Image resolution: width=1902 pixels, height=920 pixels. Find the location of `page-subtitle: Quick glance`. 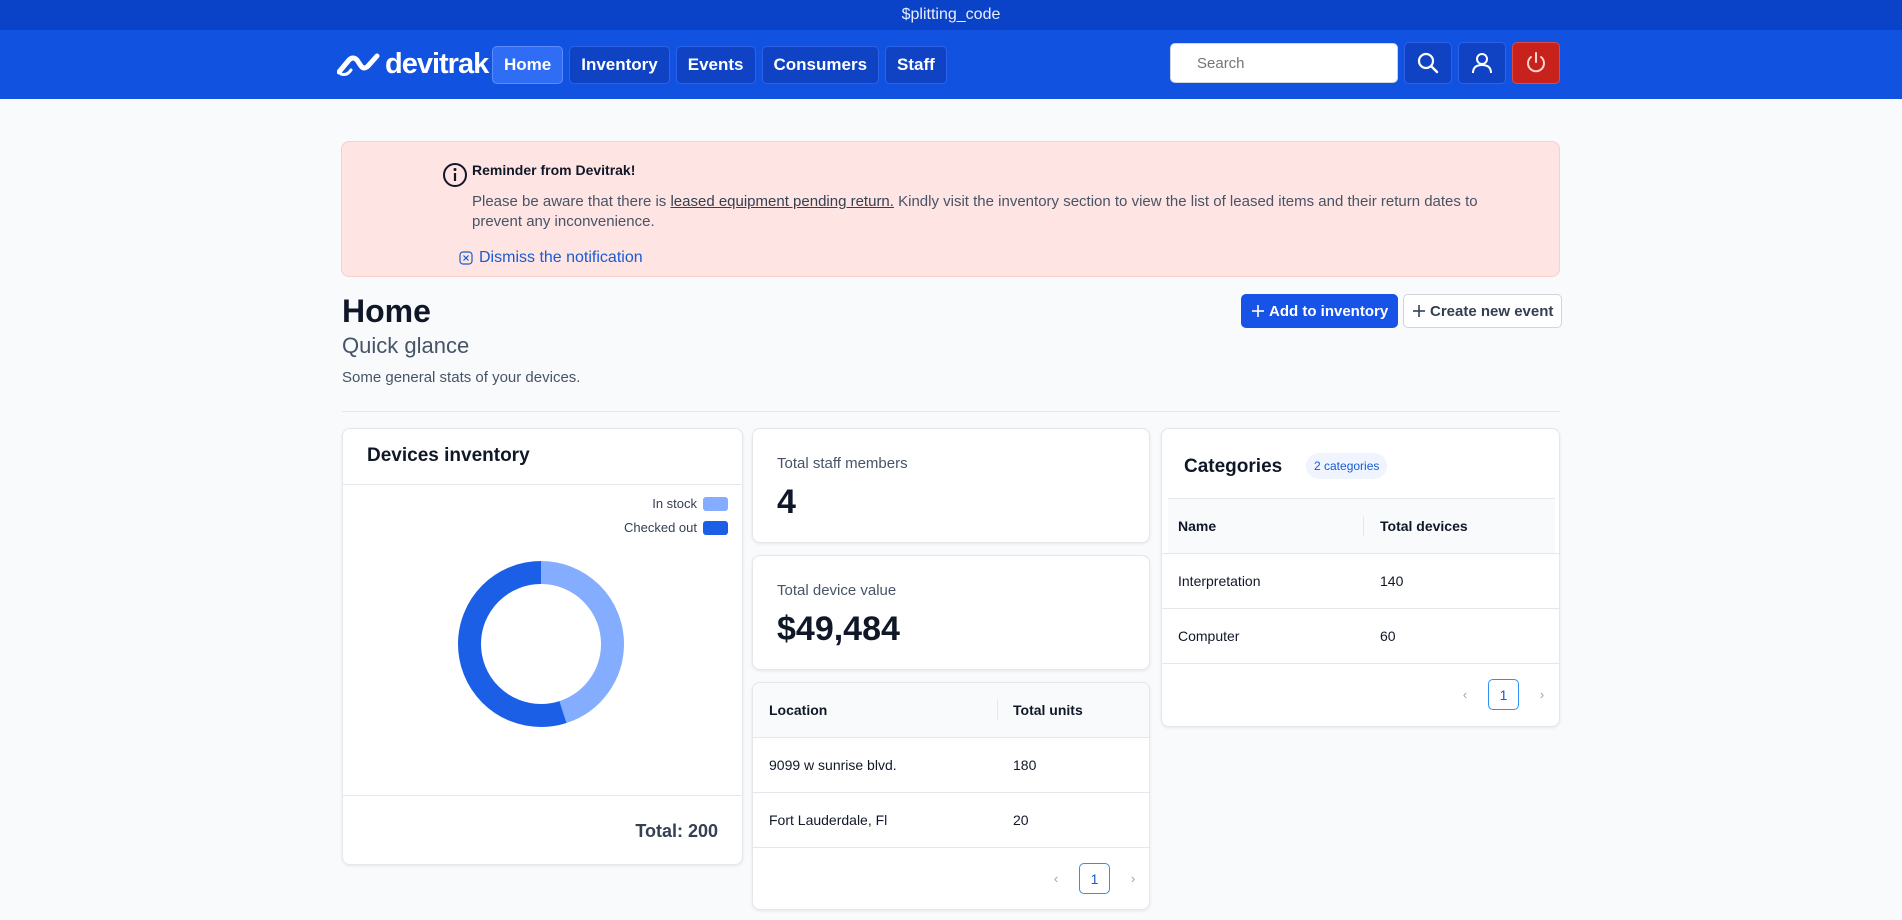

page-subtitle: Quick glance is located at coordinates (406, 345).